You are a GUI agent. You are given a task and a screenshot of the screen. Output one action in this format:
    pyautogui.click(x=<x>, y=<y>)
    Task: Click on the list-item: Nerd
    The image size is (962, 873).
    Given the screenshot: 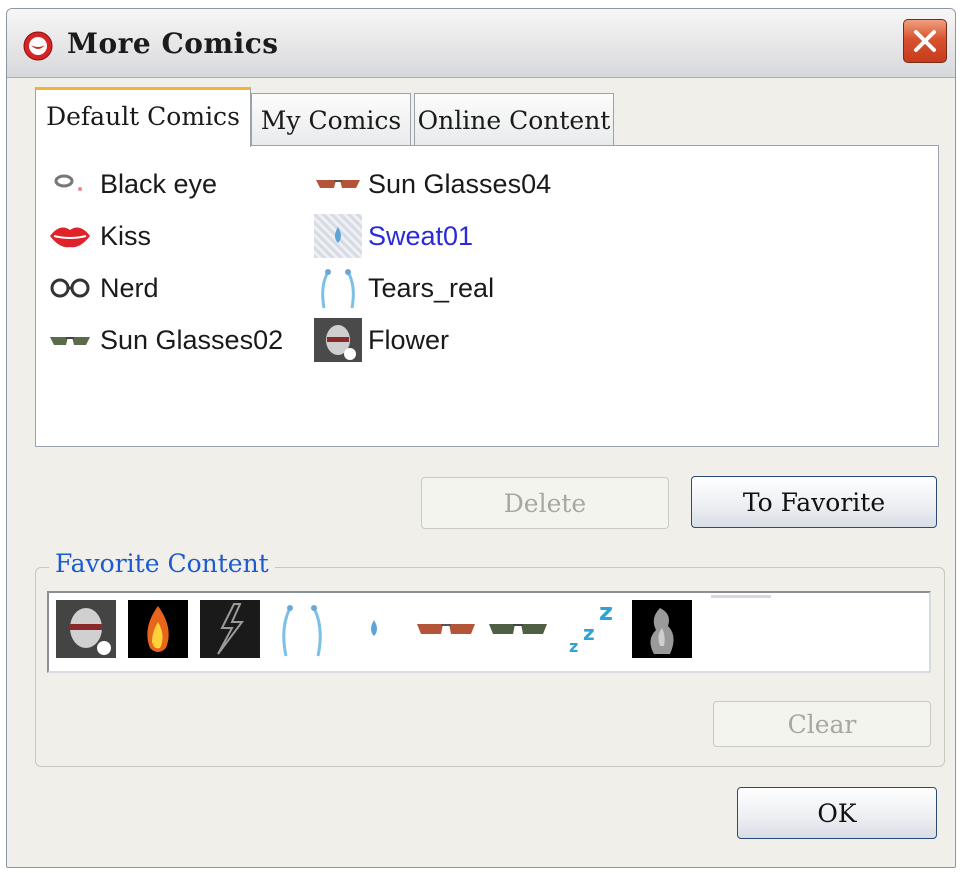 What is the action you would take?
    pyautogui.click(x=102, y=288)
    